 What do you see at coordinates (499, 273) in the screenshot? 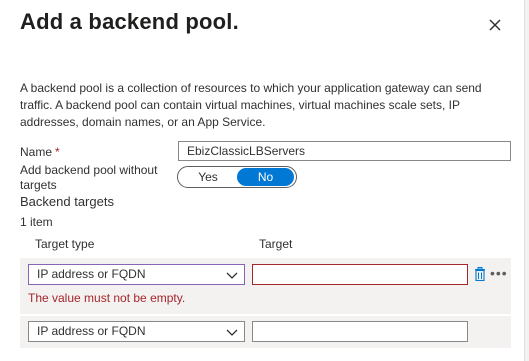
I see `more-options-icon: •••` at bounding box center [499, 273].